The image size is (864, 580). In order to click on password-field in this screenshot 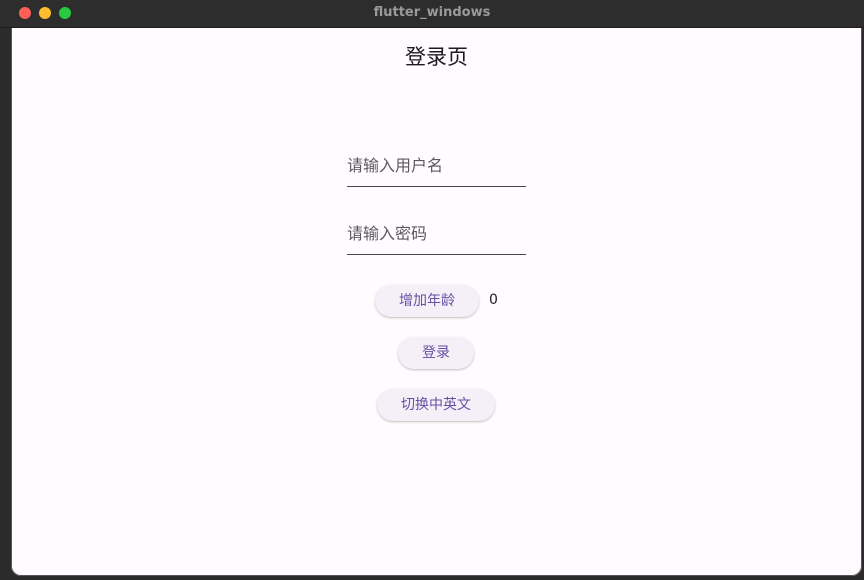, I will do `click(436, 234)`.